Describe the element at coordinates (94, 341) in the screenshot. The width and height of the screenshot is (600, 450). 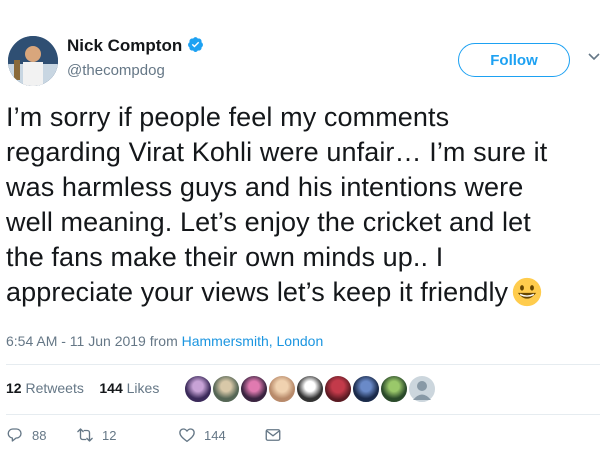
I see `timestamp-text: 6:54 AM - 11 Jun 2019 from` at that location.